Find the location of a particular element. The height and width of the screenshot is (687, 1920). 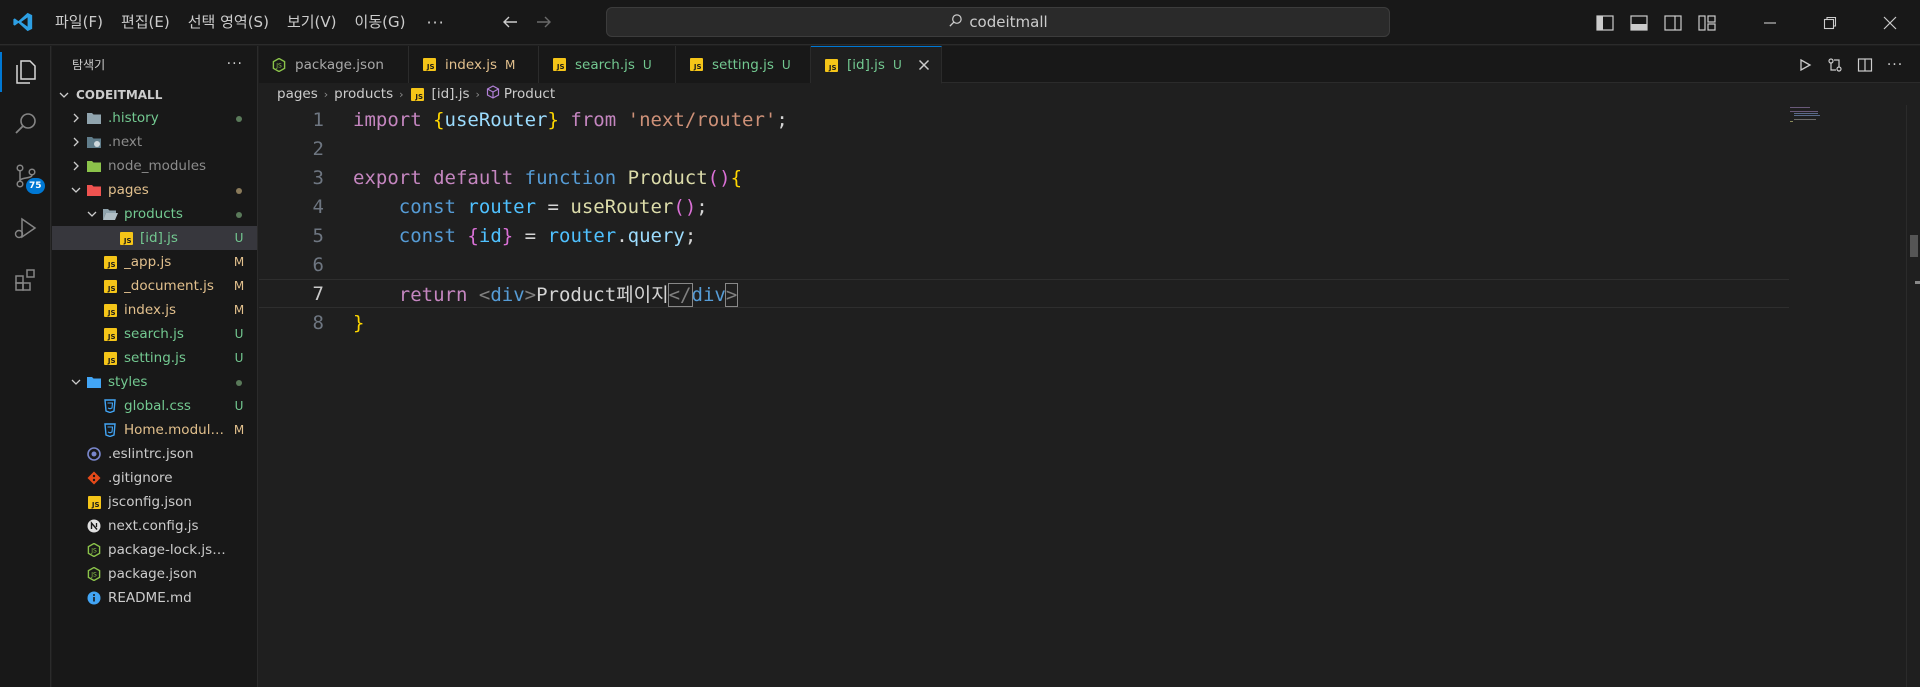

nodejs-icon: JS is located at coordinates (94, 574).